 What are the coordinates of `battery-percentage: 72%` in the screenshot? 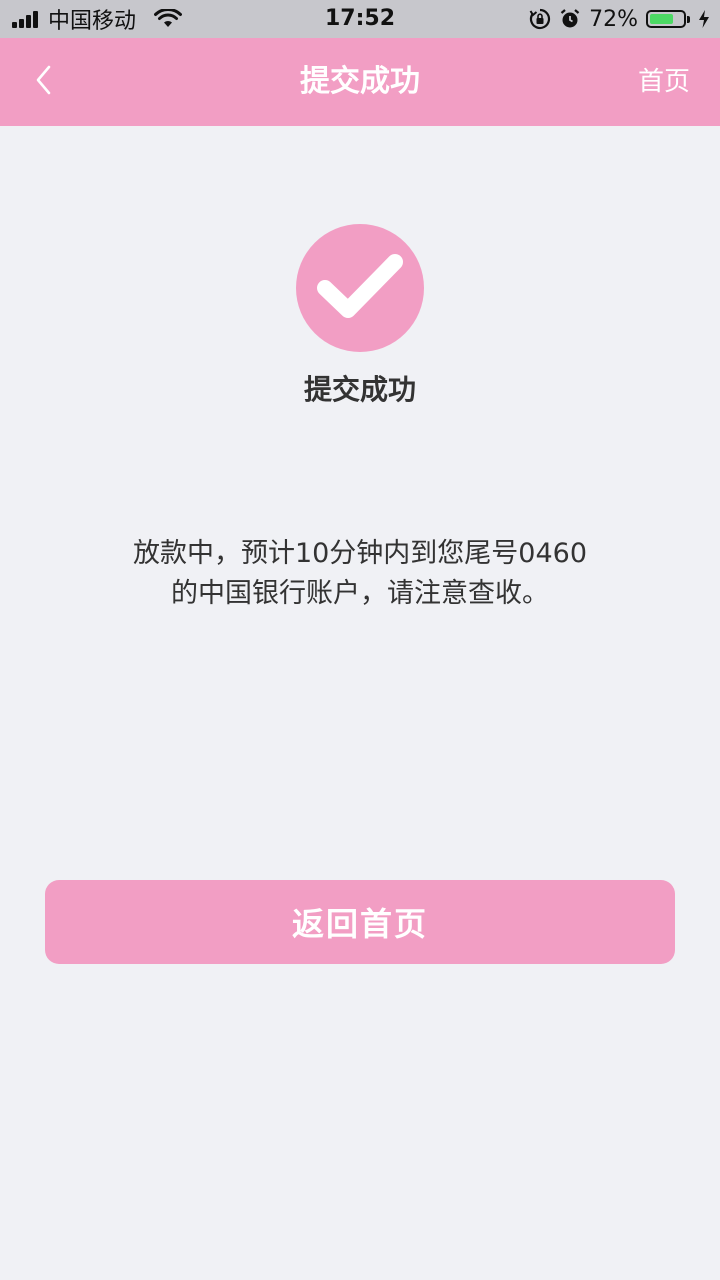 It's located at (613, 19).